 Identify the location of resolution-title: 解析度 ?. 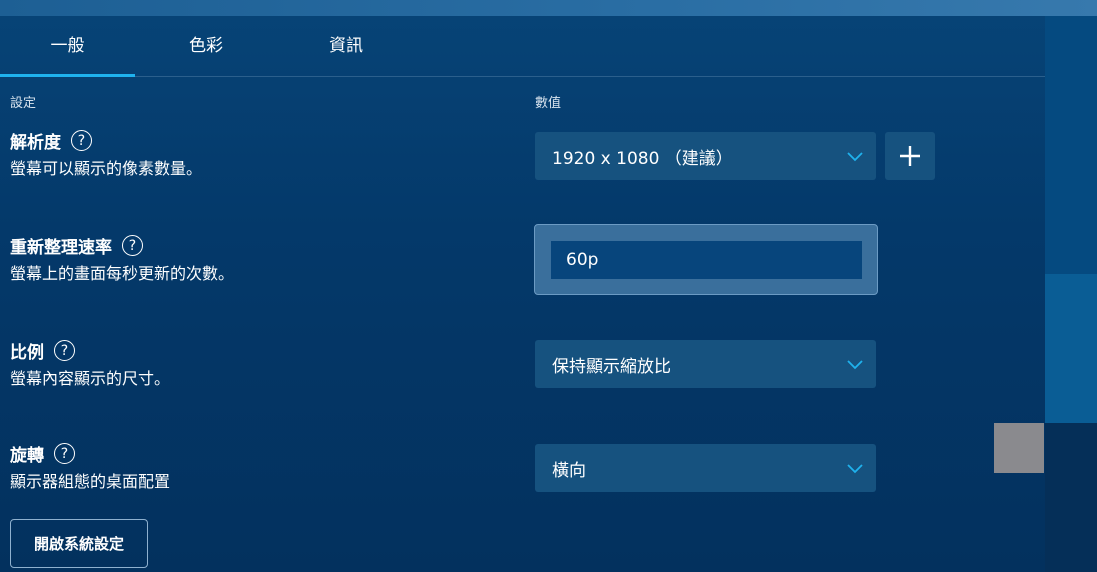
(51, 140).